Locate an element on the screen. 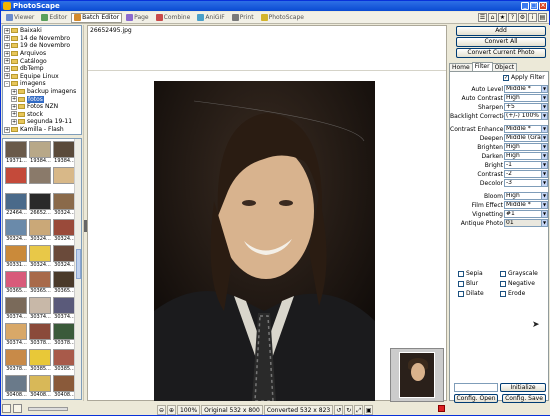 The height and width of the screenshot is (416, 550). tab-batch-editor: Batch Editor is located at coordinates (97, 17).